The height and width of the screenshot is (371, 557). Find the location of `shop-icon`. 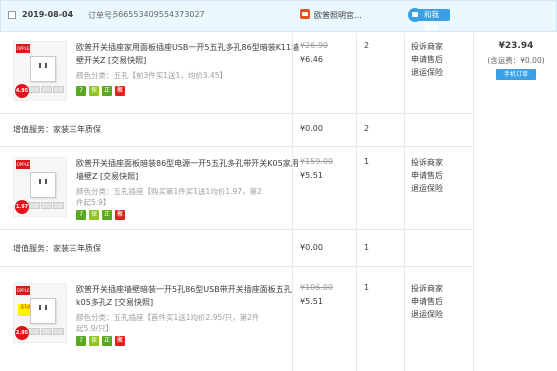

shop-icon is located at coordinates (305, 14).